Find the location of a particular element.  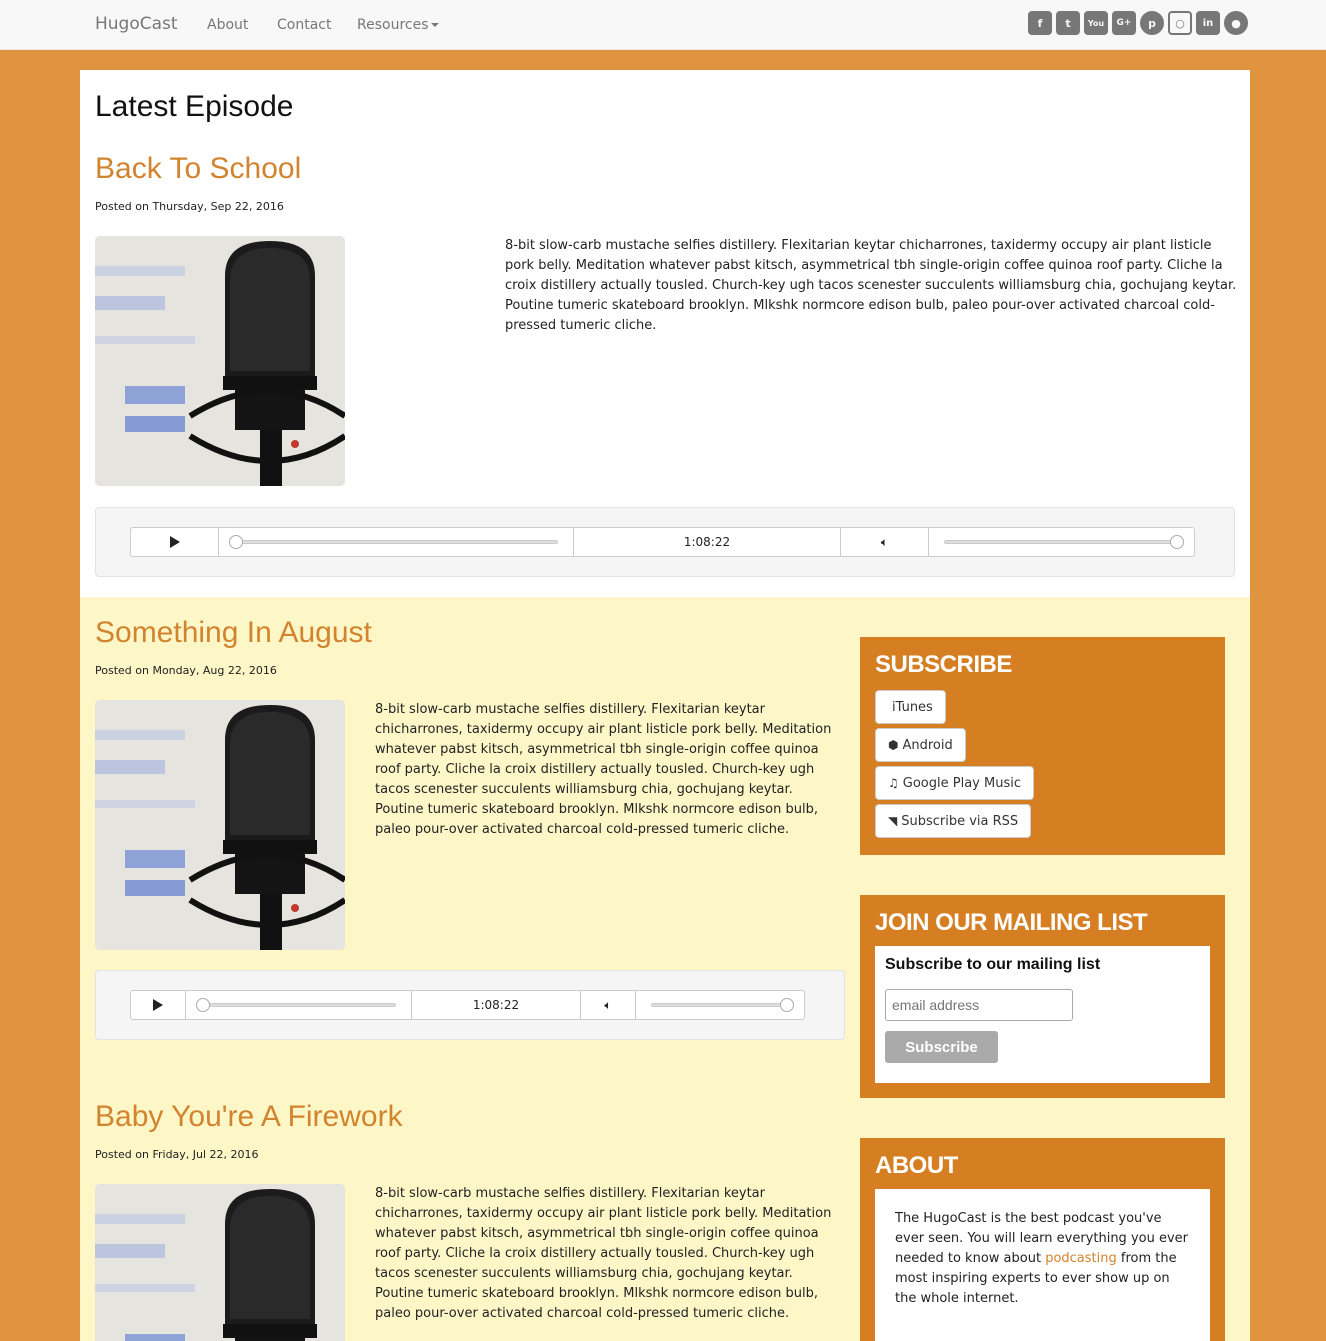

mailing-list-subtitle: Subscribe to our mailing list is located at coordinates (993, 964).